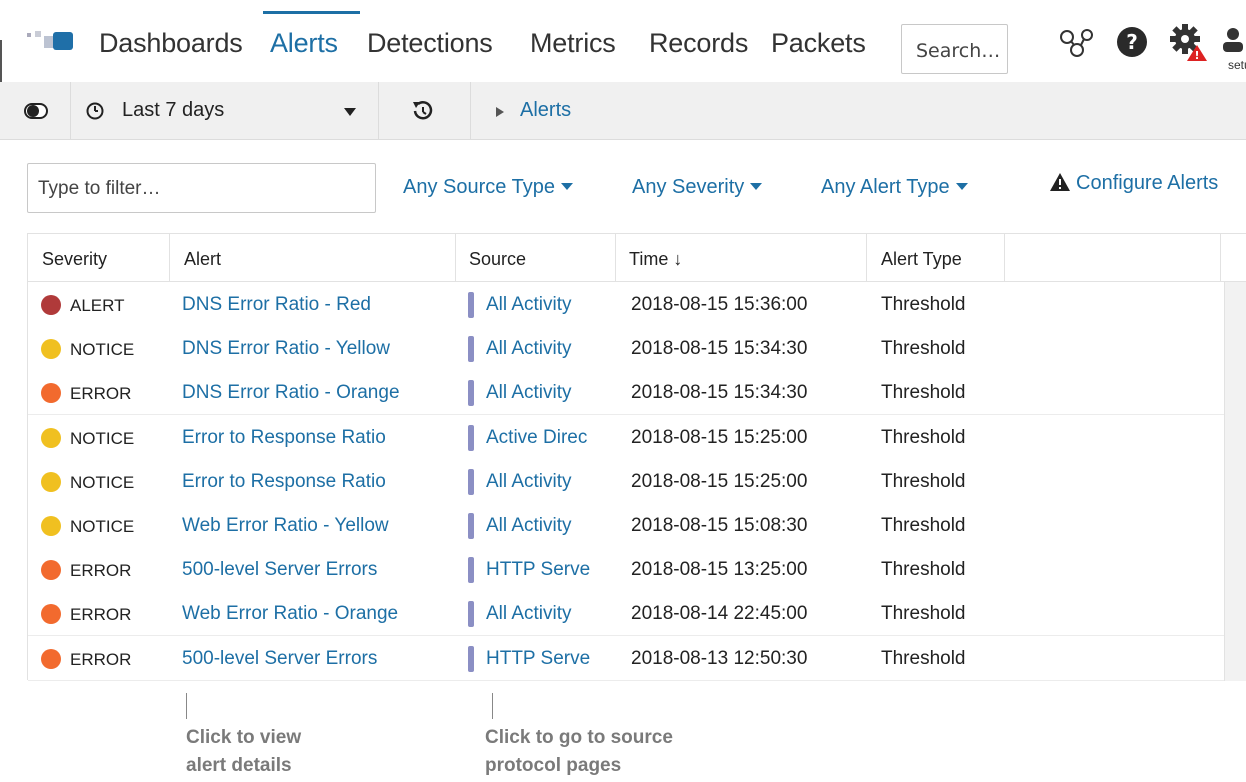 Image resolution: width=1246 pixels, height=782 pixels. Describe the element at coordinates (1237, 65) in the screenshot. I see `user-label: setu` at that location.